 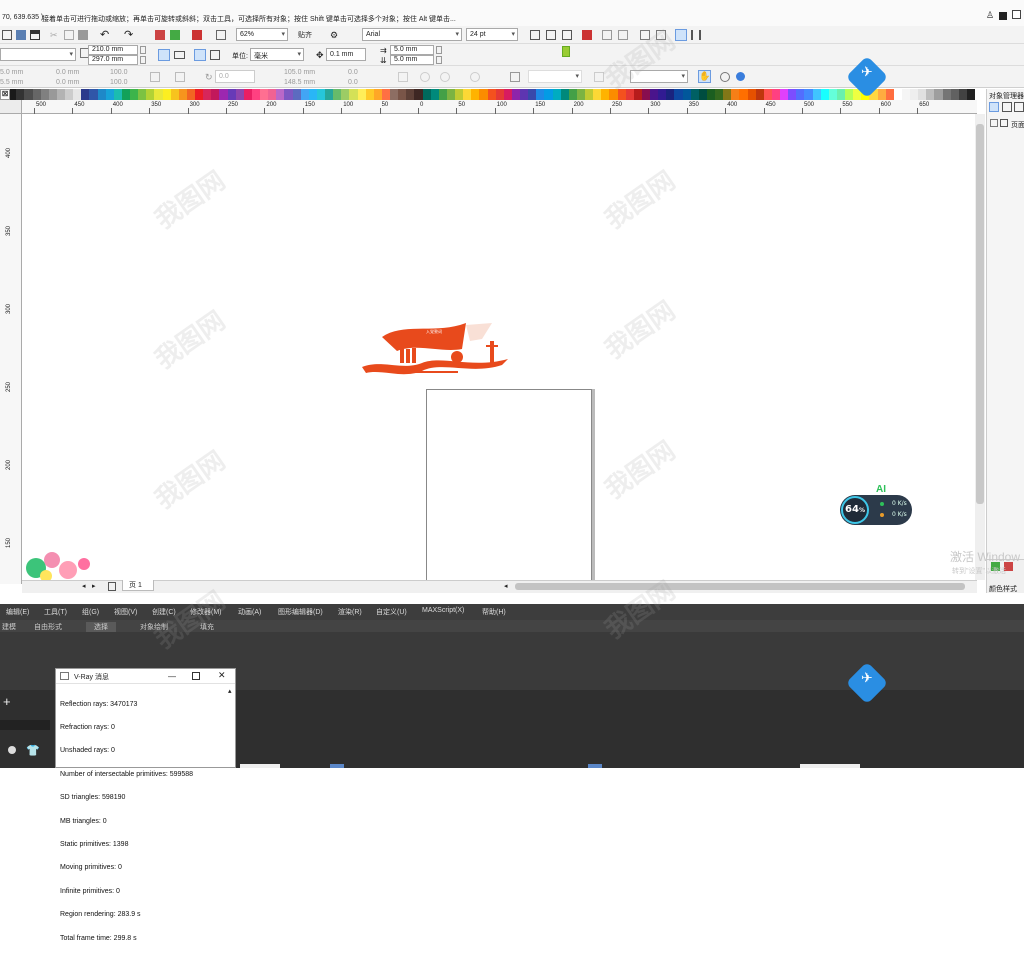 What do you see at coordinates (492, 34) in the screenshot?
I see `font-size-select: 24 pt` at bounding box center [492, 34].